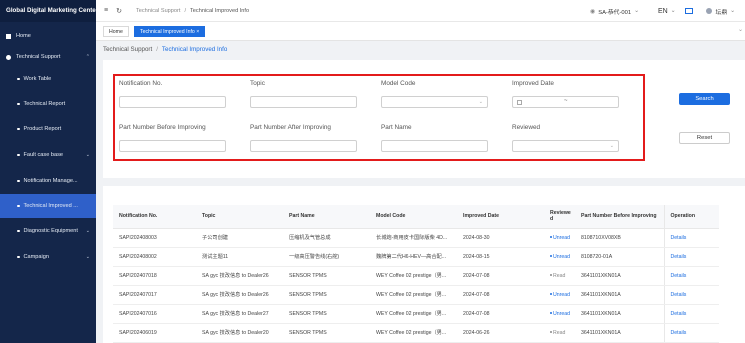 Image resolution: width=745 pixels, height=343 pixels. Describe the element at coordinates (106, 10) in the screenshot. I see `menu-icon: ≡` at that location.